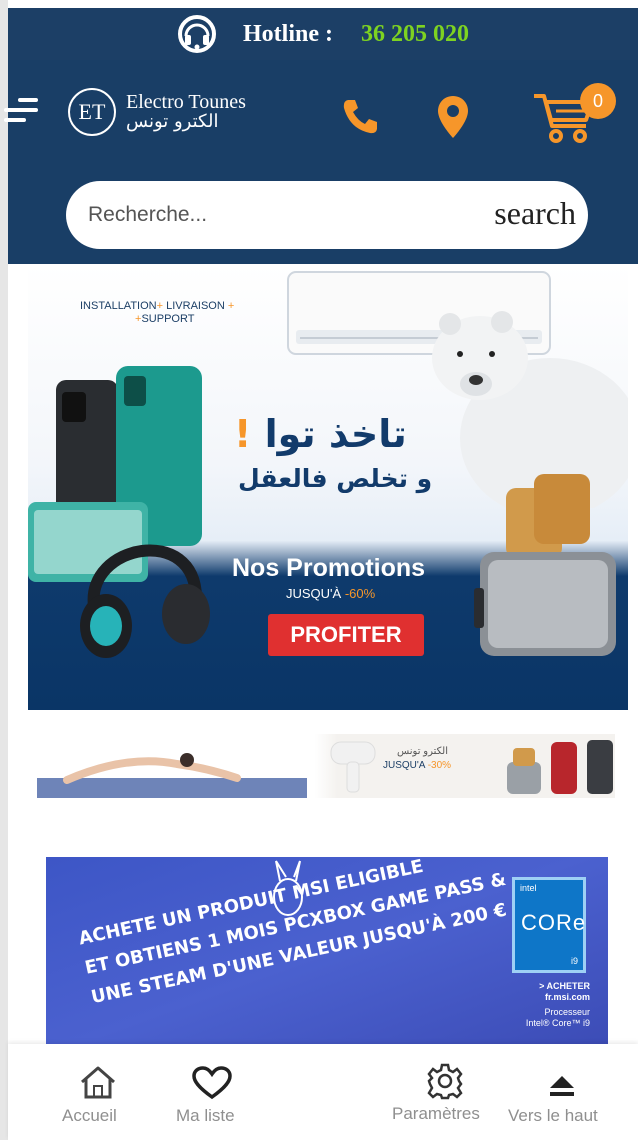  I want to click on logo-name-ar: الكترو تونس, so click(172, 121).